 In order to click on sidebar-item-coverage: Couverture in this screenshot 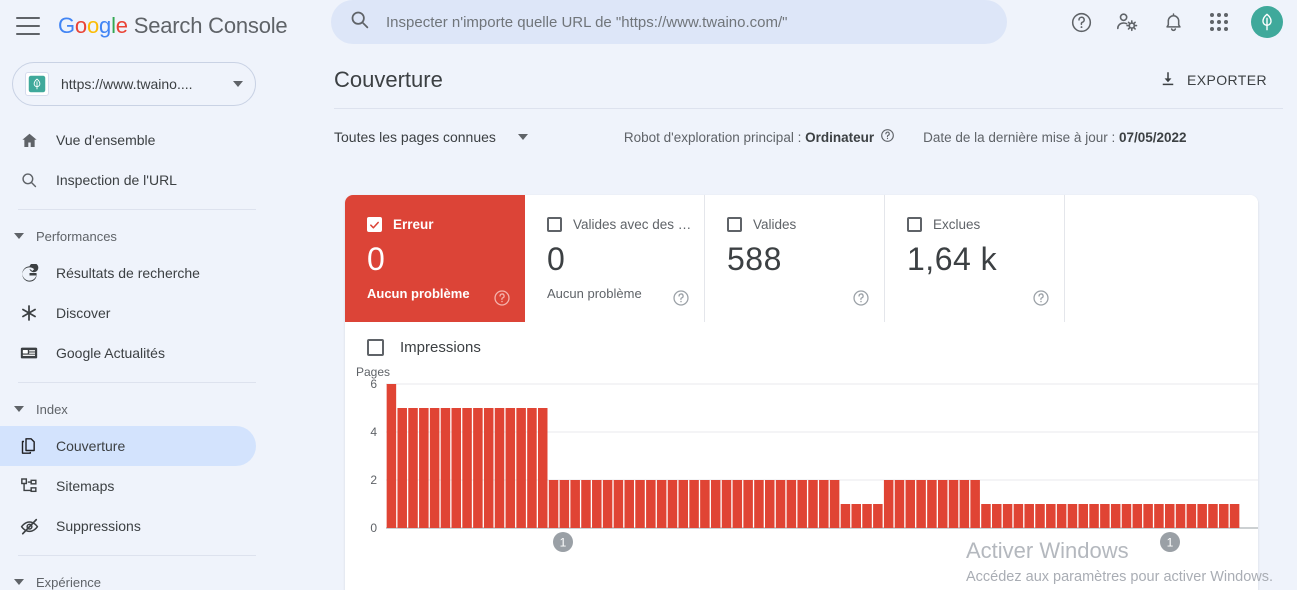, I will do `click(128, 446)`.